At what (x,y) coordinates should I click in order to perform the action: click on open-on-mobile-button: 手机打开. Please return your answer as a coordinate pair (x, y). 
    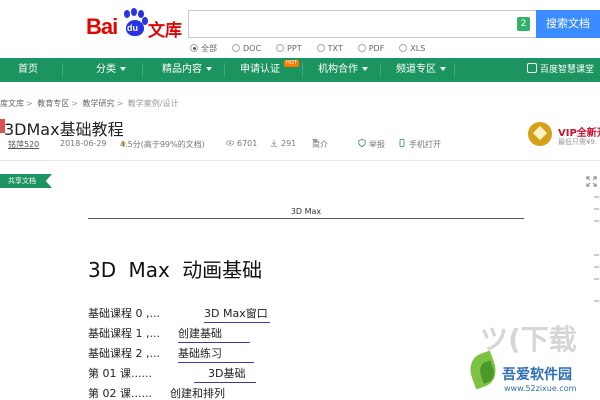
    Looking at the image, I should click on (419, 144).